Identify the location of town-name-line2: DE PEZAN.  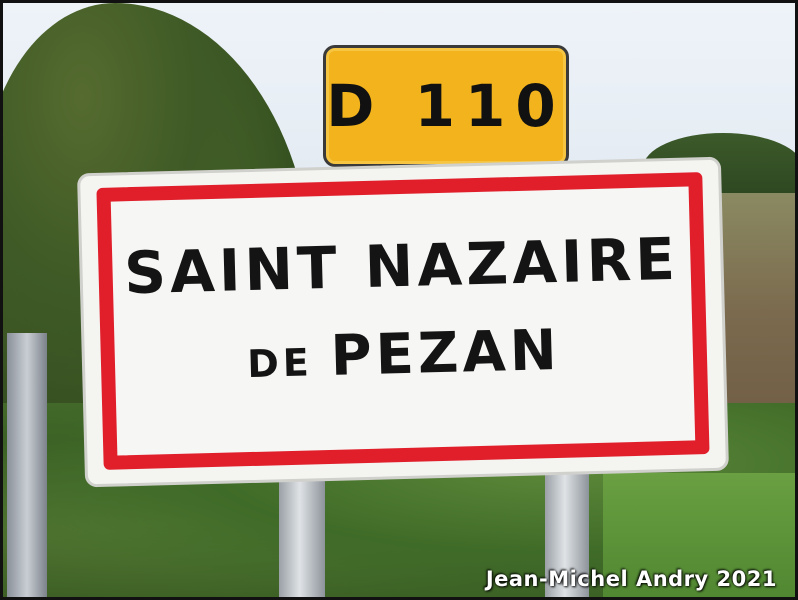
(404, 354).